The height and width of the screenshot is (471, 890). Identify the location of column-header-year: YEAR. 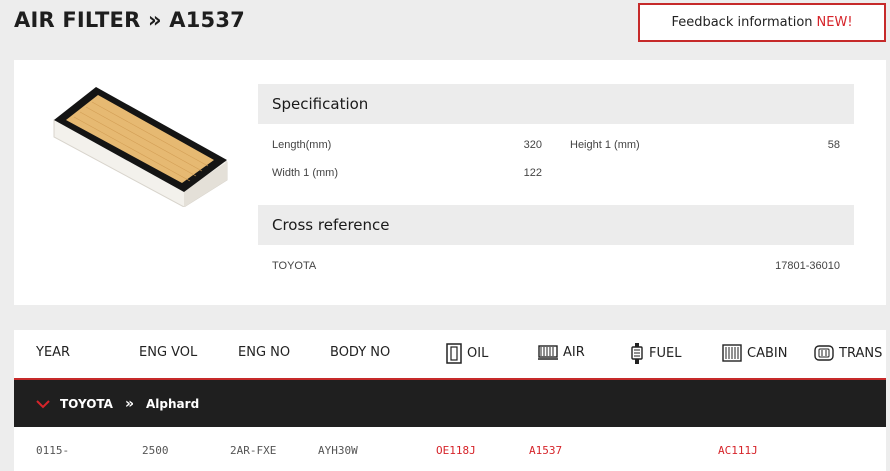
(53, 352).